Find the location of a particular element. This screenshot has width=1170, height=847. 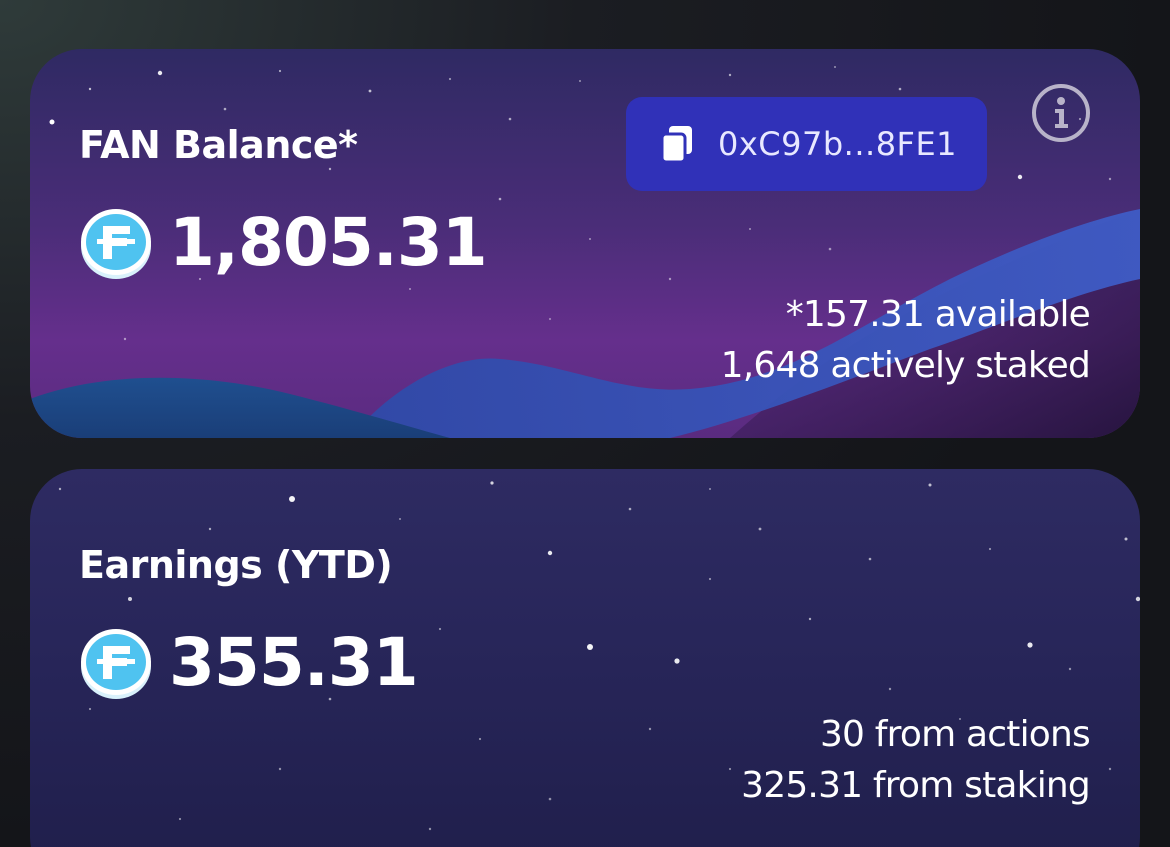

earnings-amount-row: 355.31 is located at coordinates (249, 662).